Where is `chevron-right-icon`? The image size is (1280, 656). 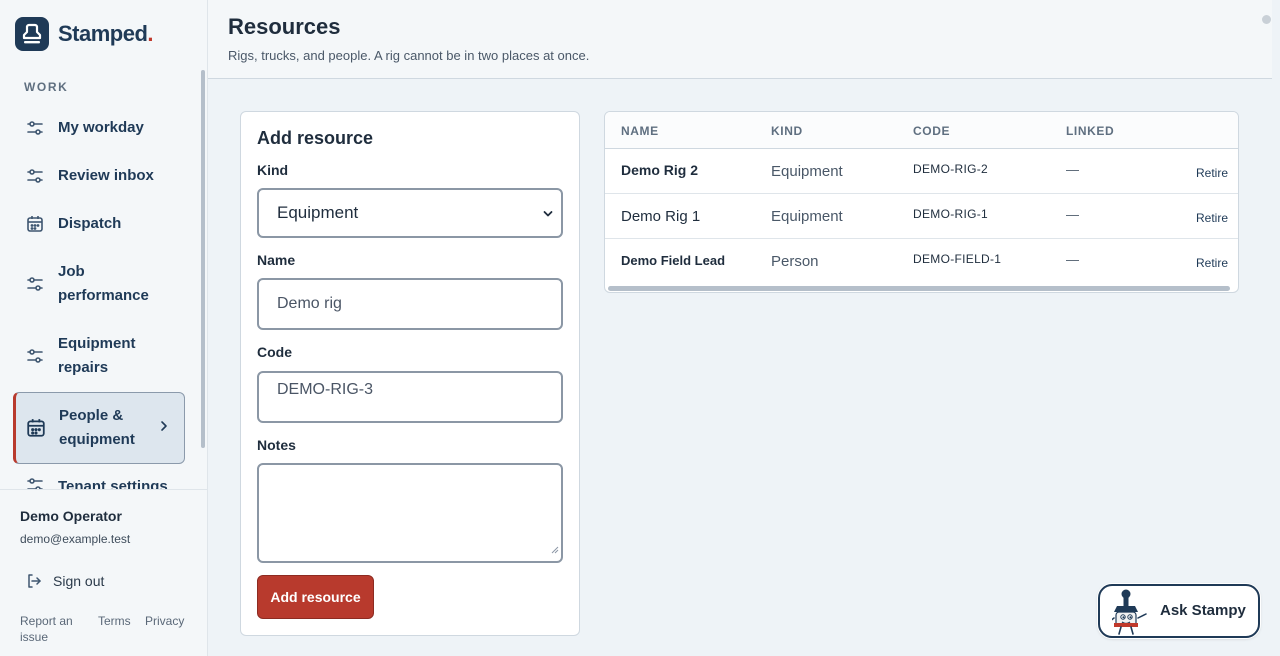 chevron-right-icon is located at coordinates (164, 428).